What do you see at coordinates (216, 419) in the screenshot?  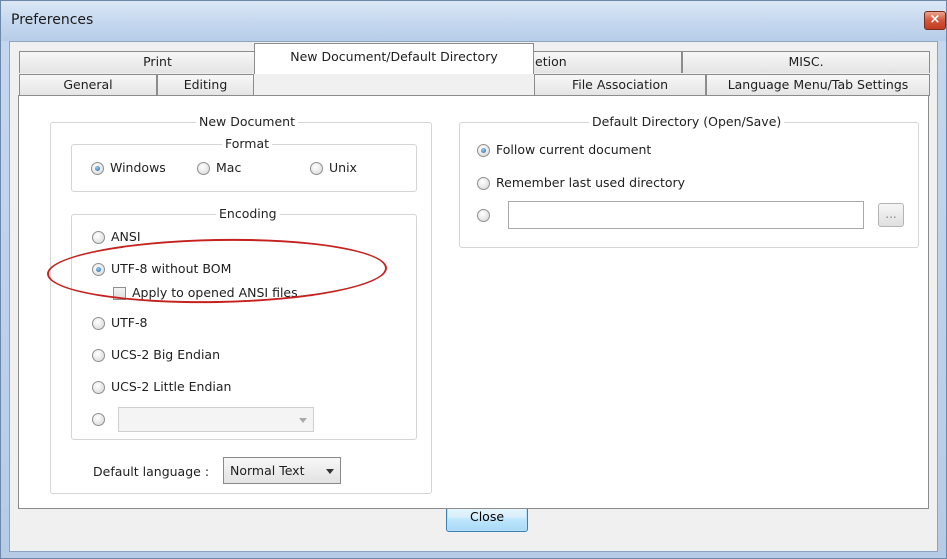 I see `encoding-other-combo` at bounding box center [216, 419].